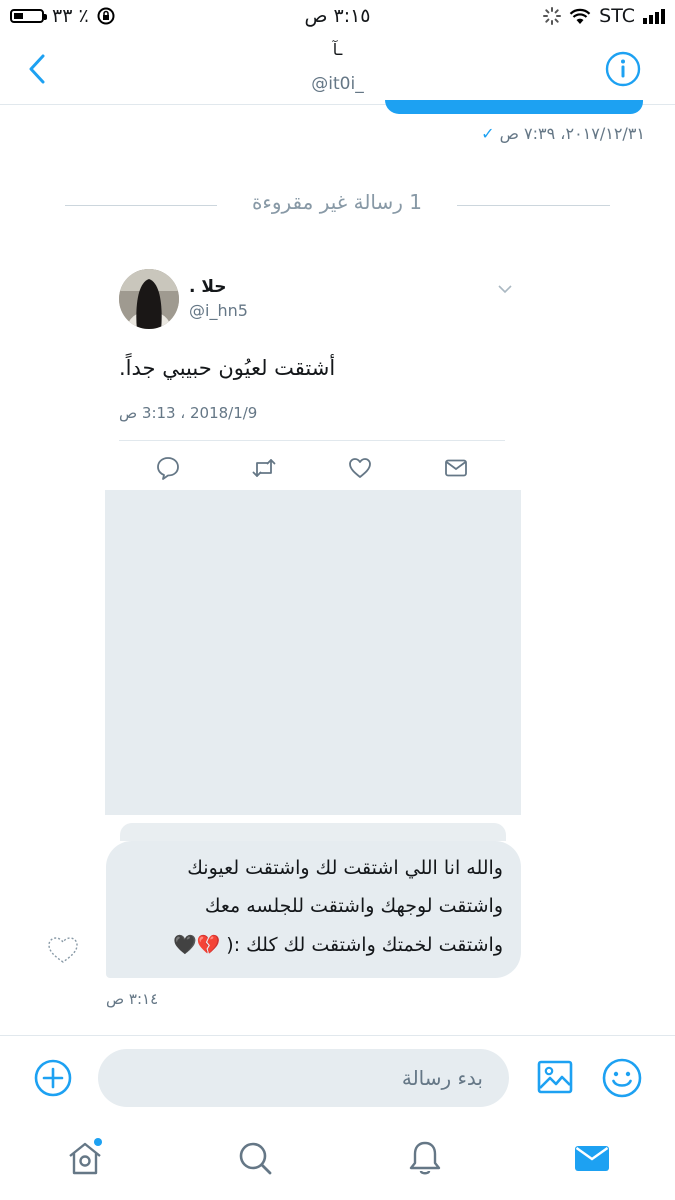  What do you see at coordinates (580, 16) in the screenshot?
I see `wifi-icon` at bounding box center [580, 16].